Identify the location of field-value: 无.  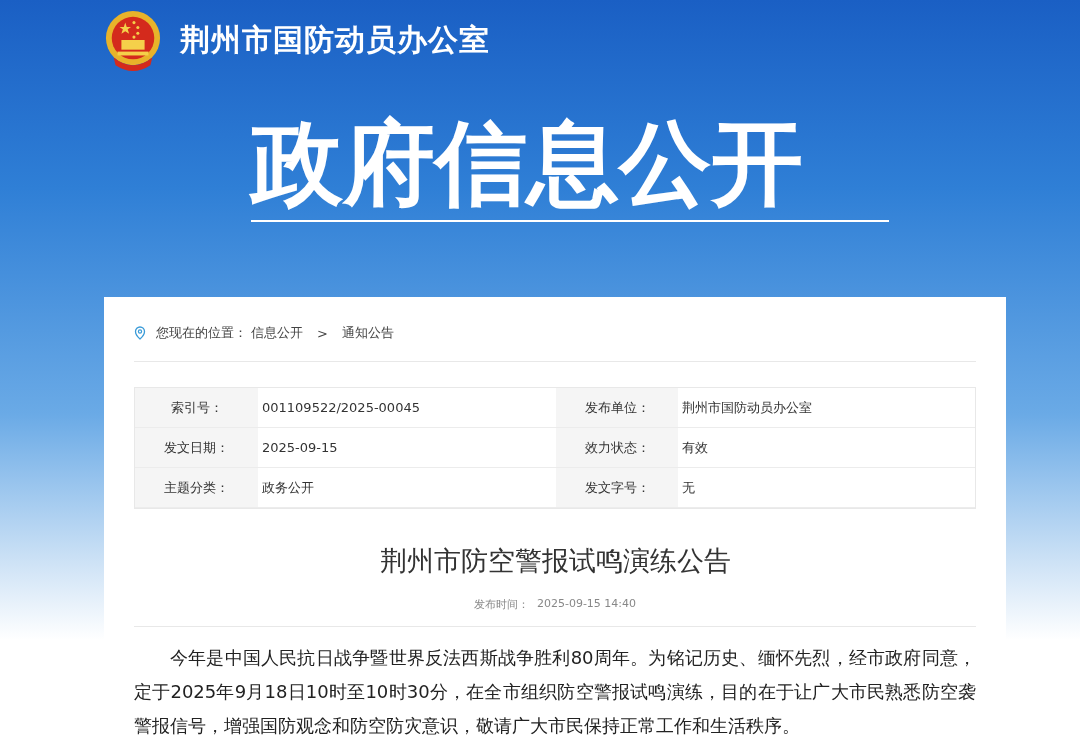
(826, 488).